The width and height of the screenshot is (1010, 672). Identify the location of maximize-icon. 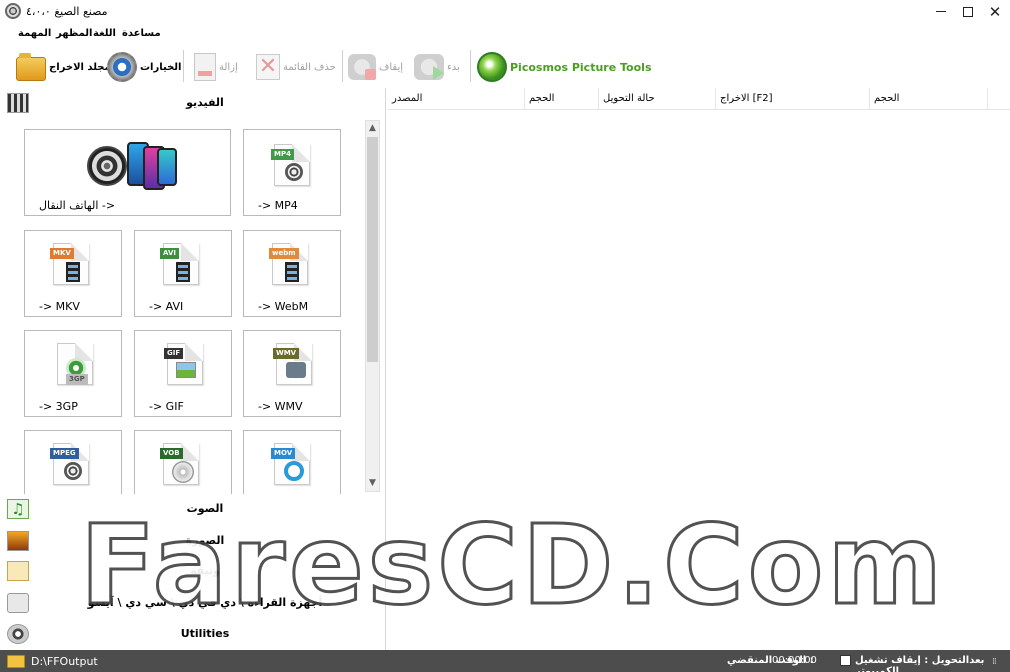
(968, 12).